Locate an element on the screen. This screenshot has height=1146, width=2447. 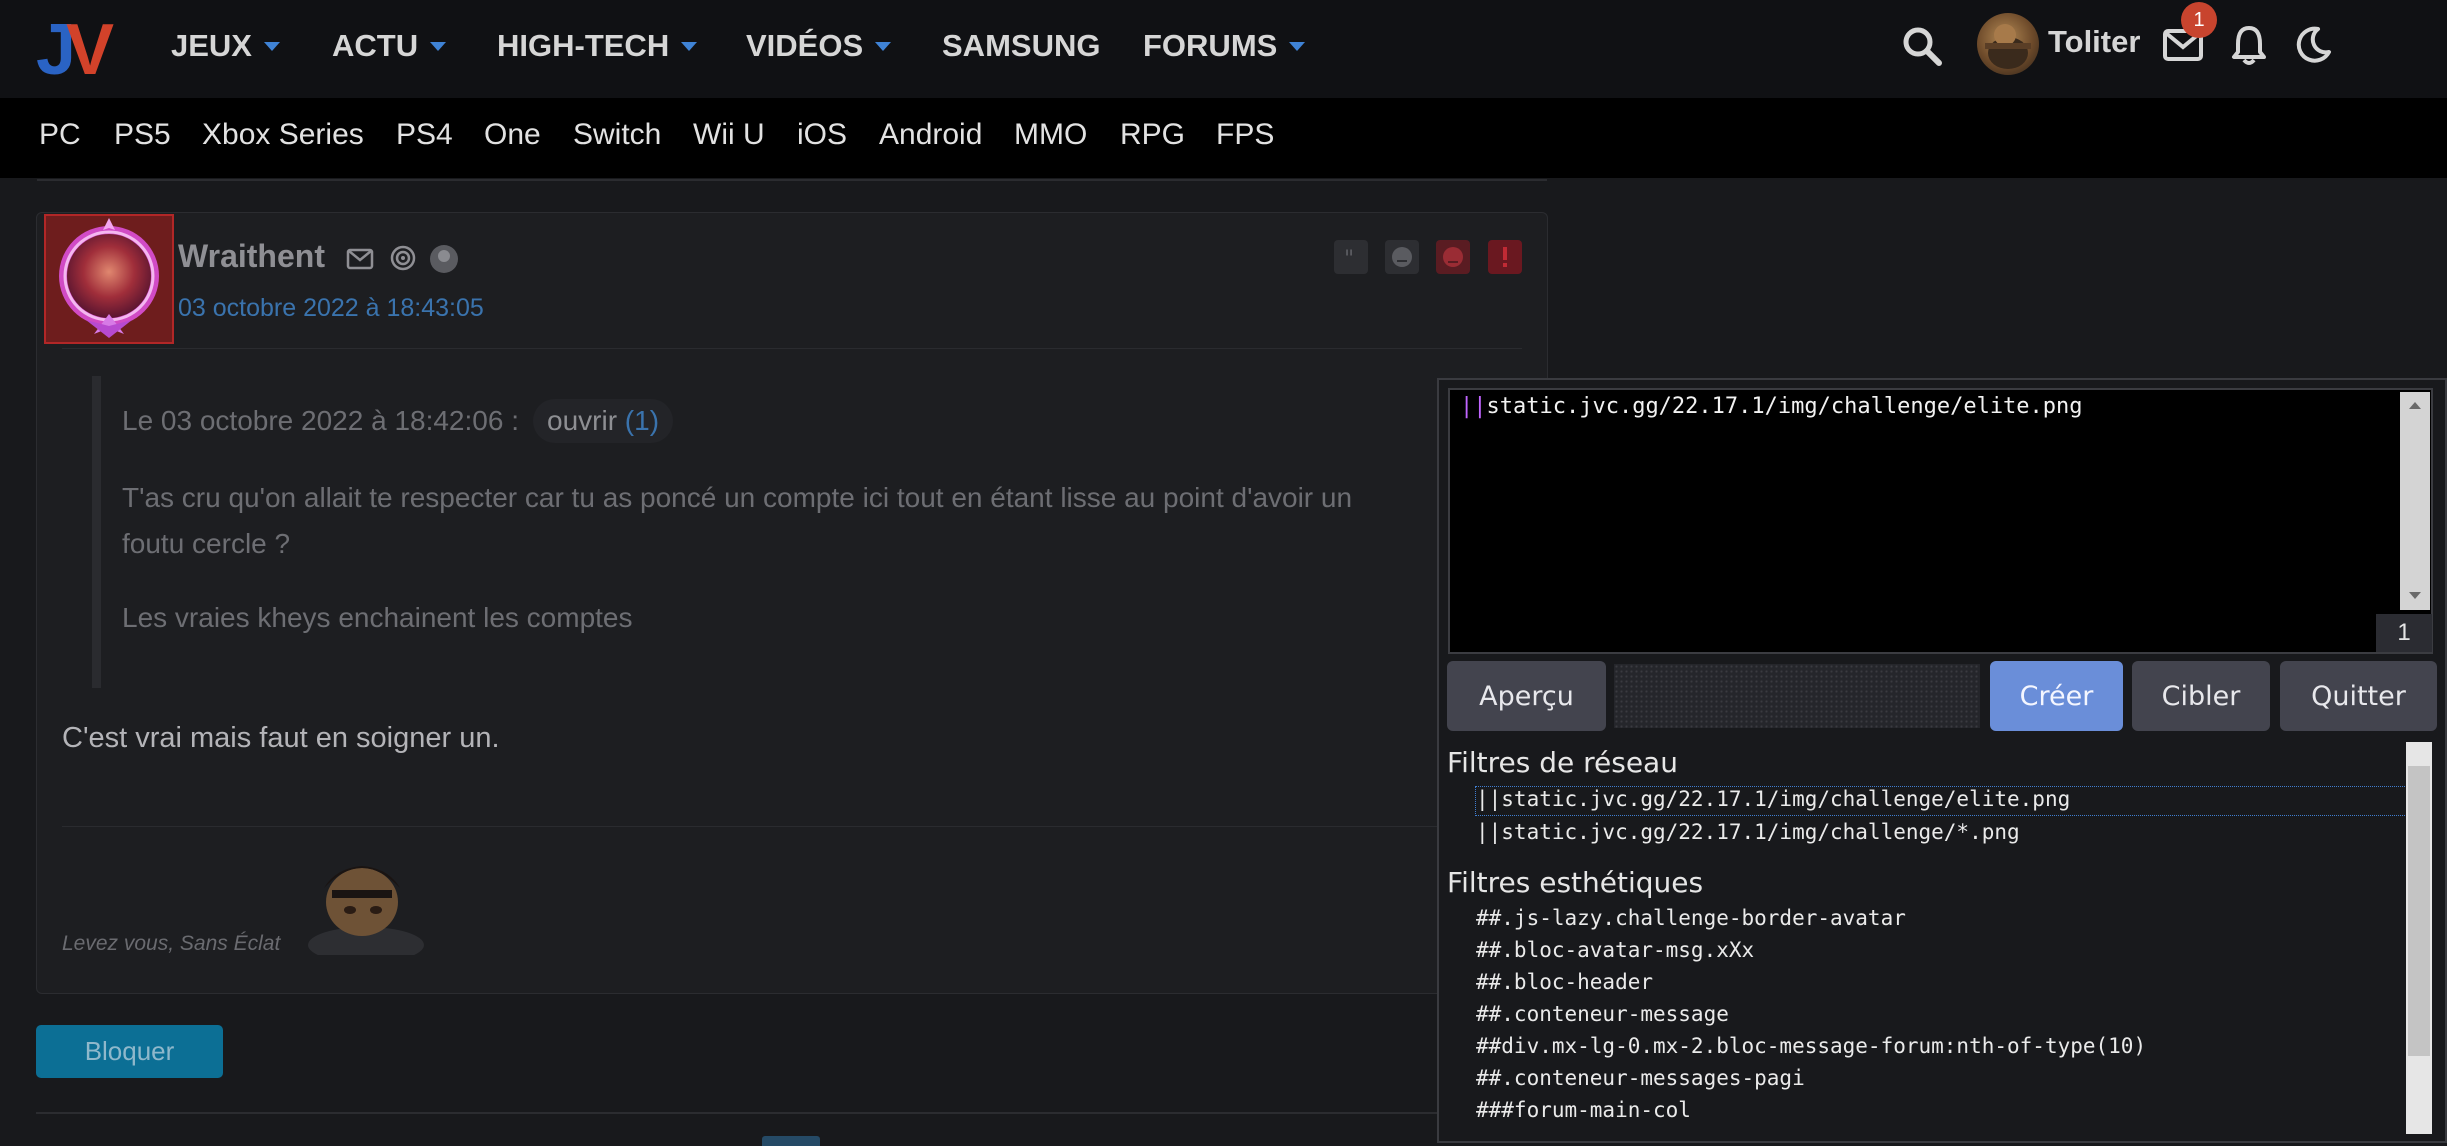
preview-button: Aperçu is located at coordinates (1526, 696).